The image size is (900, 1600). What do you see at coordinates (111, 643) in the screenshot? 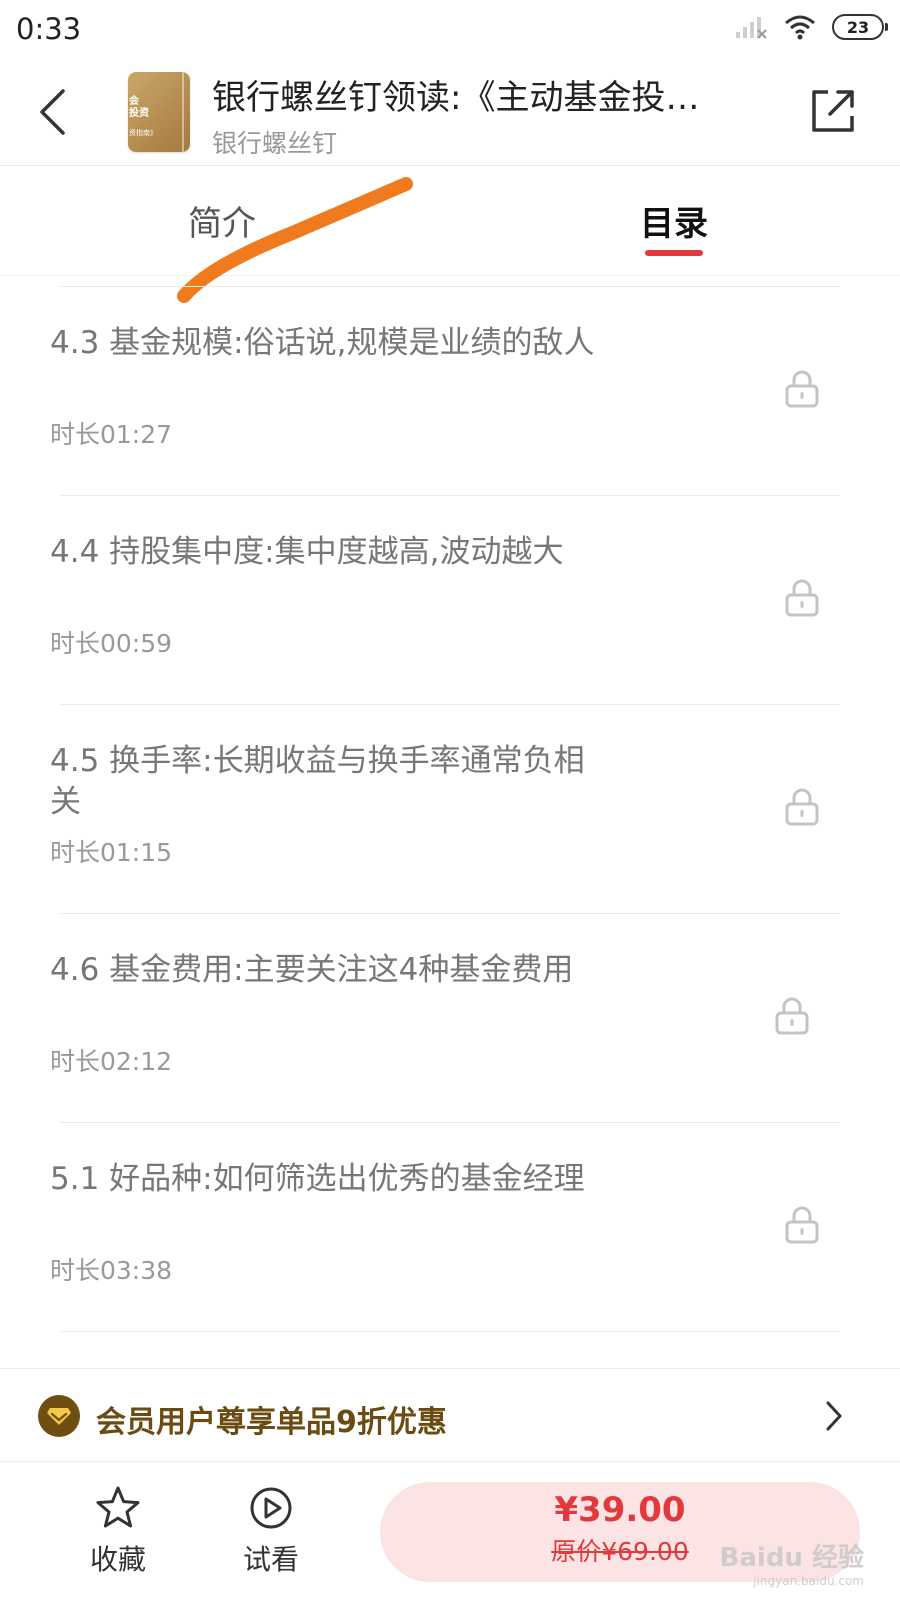
I see `chapter-duration: 时长00:59` at bounding box center [111, 643].